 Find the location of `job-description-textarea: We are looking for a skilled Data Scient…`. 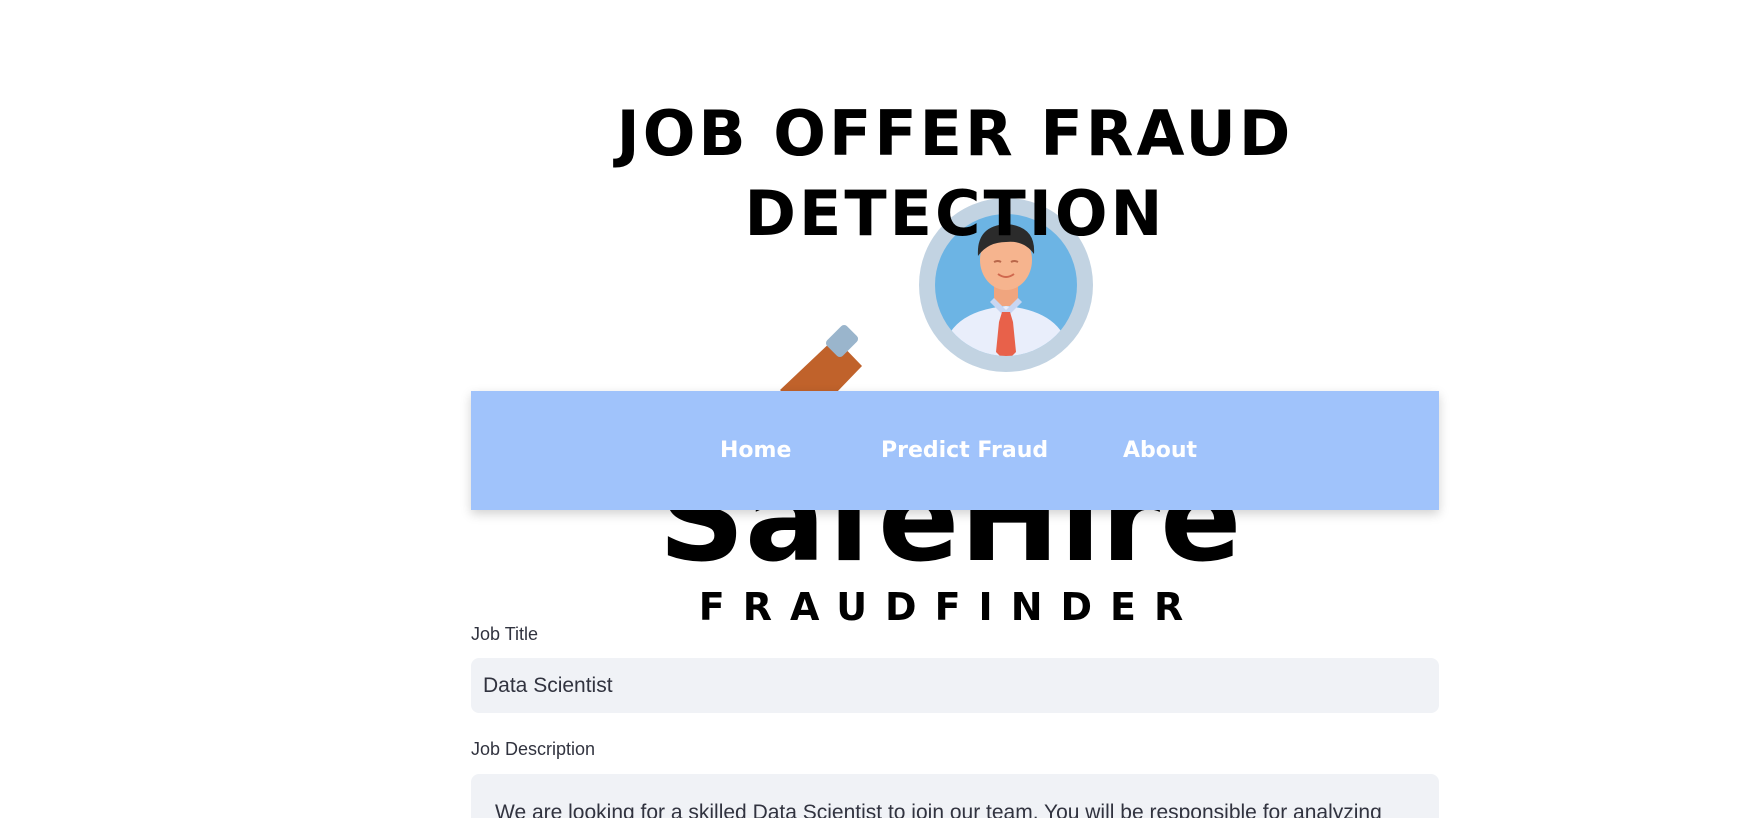

job-description-textarea: We are looking for a skilled Data Scient… is located at coordinates (955, 796).